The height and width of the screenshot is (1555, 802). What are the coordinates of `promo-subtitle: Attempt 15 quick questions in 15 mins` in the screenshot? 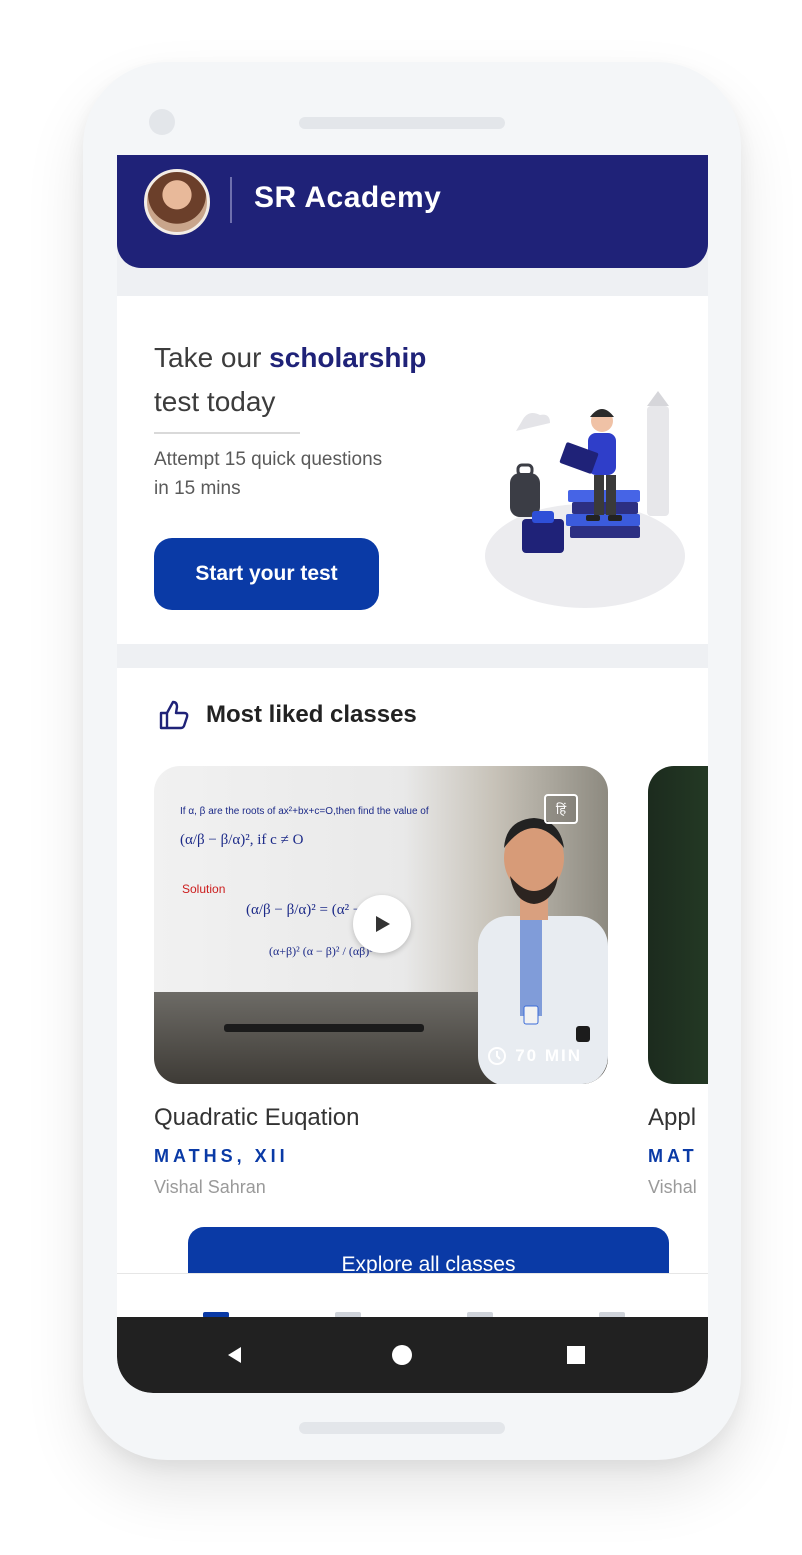 It's located at (304, 474).